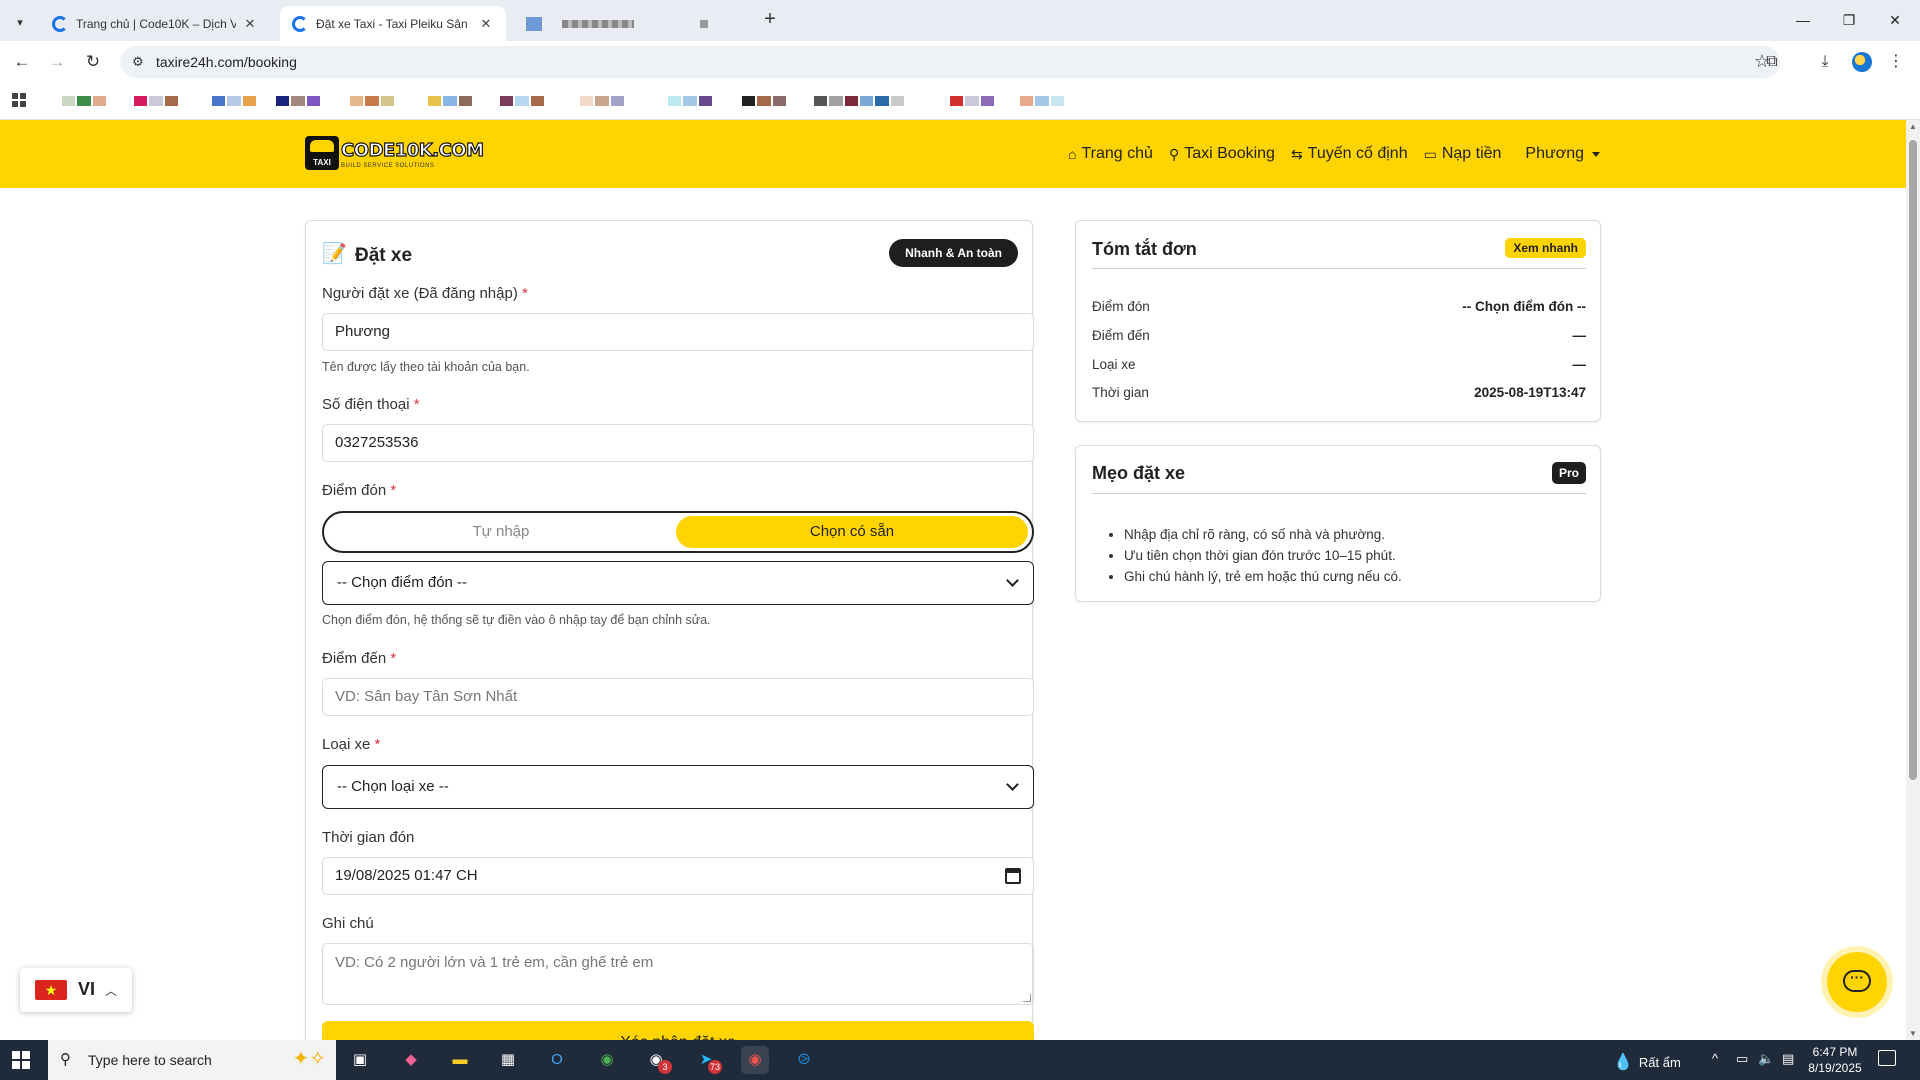 This screenshot has height=1080, width=1920. Describe the element at coordinates (707, 1060) in the screenshot. I see `telegram-icon: ➤ 73` at that location.